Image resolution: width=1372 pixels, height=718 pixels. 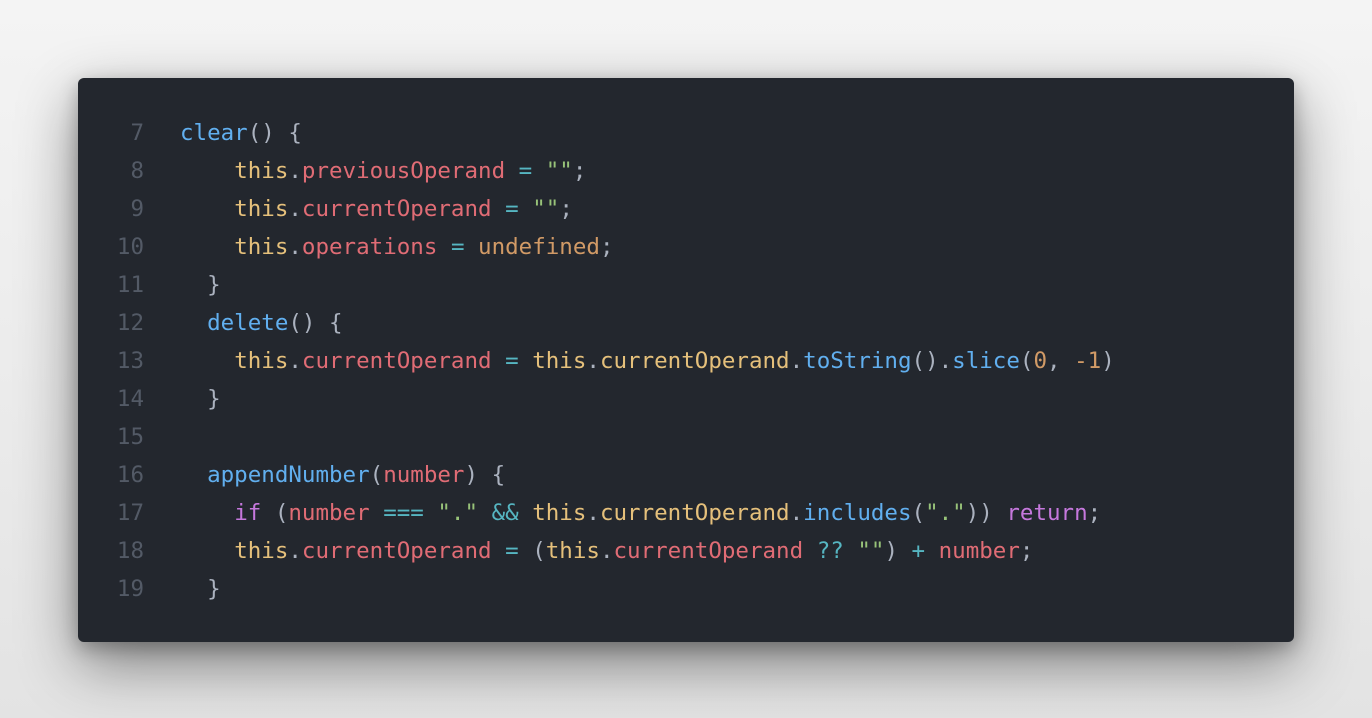 What do you see at coordinates (130, 361) in the screenshot?
I see `line-number: 13` at bounding box center [130, 361].